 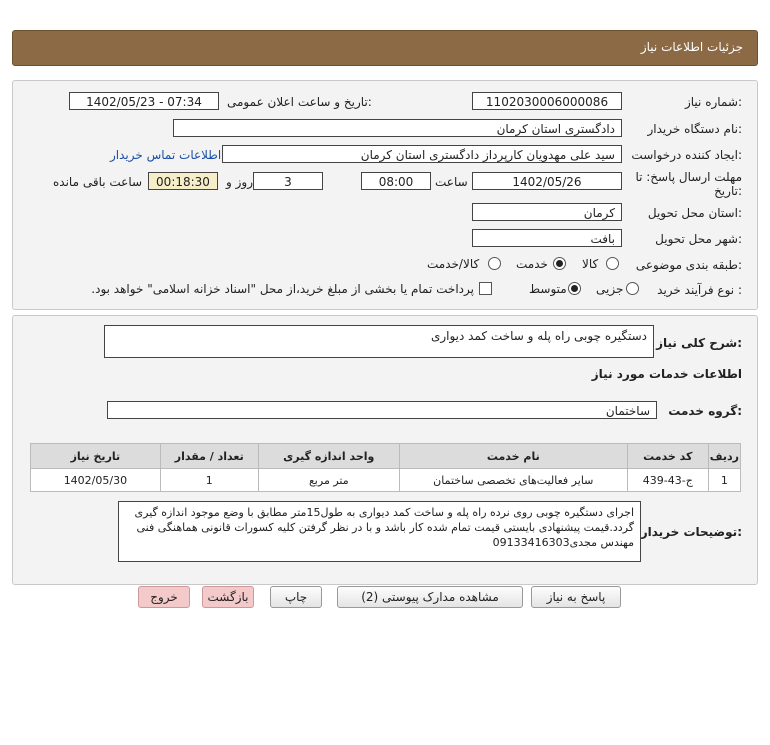 What do you see at coordinates (695, 129) in the screenshot?
I see `buyer-org-label: نام دستگاه خریدار:` at bounding box center [695, 129].